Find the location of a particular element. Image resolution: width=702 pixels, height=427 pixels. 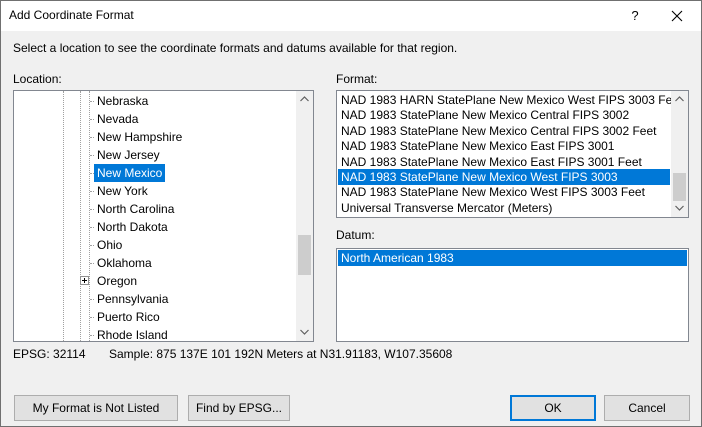

location-item: New York is located at coordinates (122, 191).